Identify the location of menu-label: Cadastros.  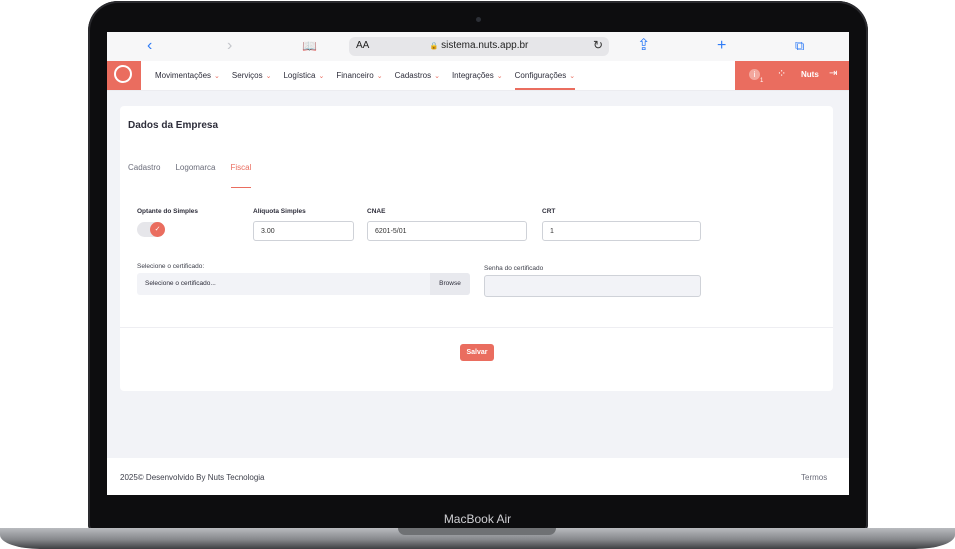
(413, 75).